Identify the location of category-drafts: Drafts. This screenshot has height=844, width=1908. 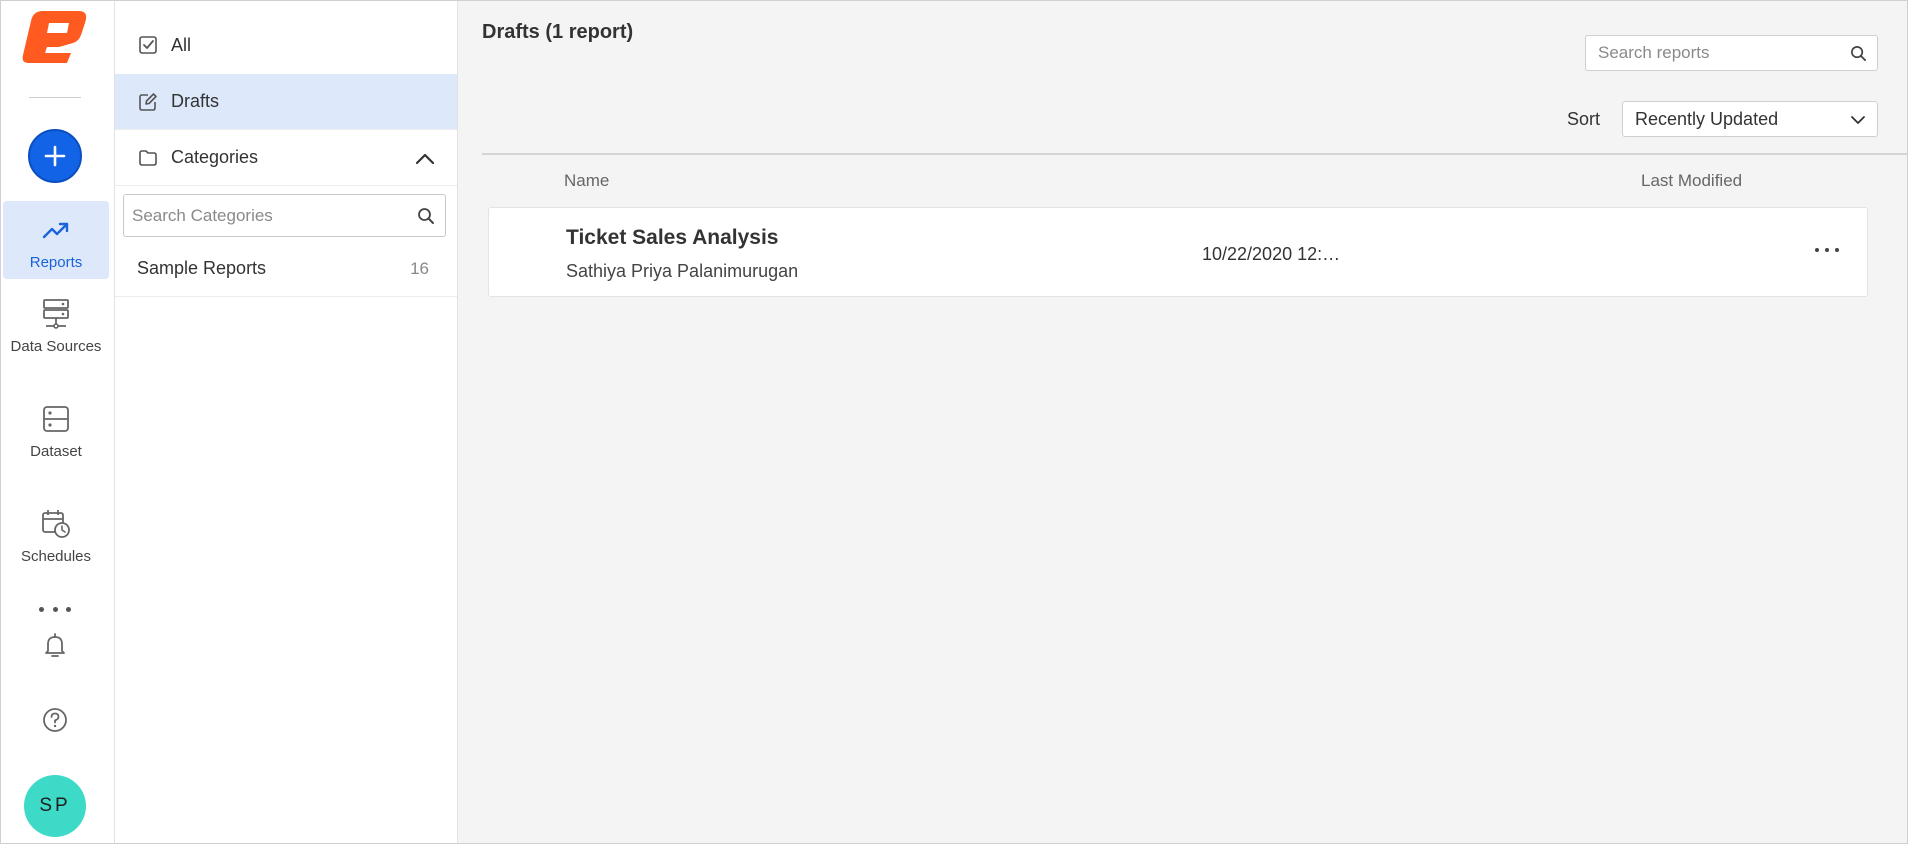
(286, 102).